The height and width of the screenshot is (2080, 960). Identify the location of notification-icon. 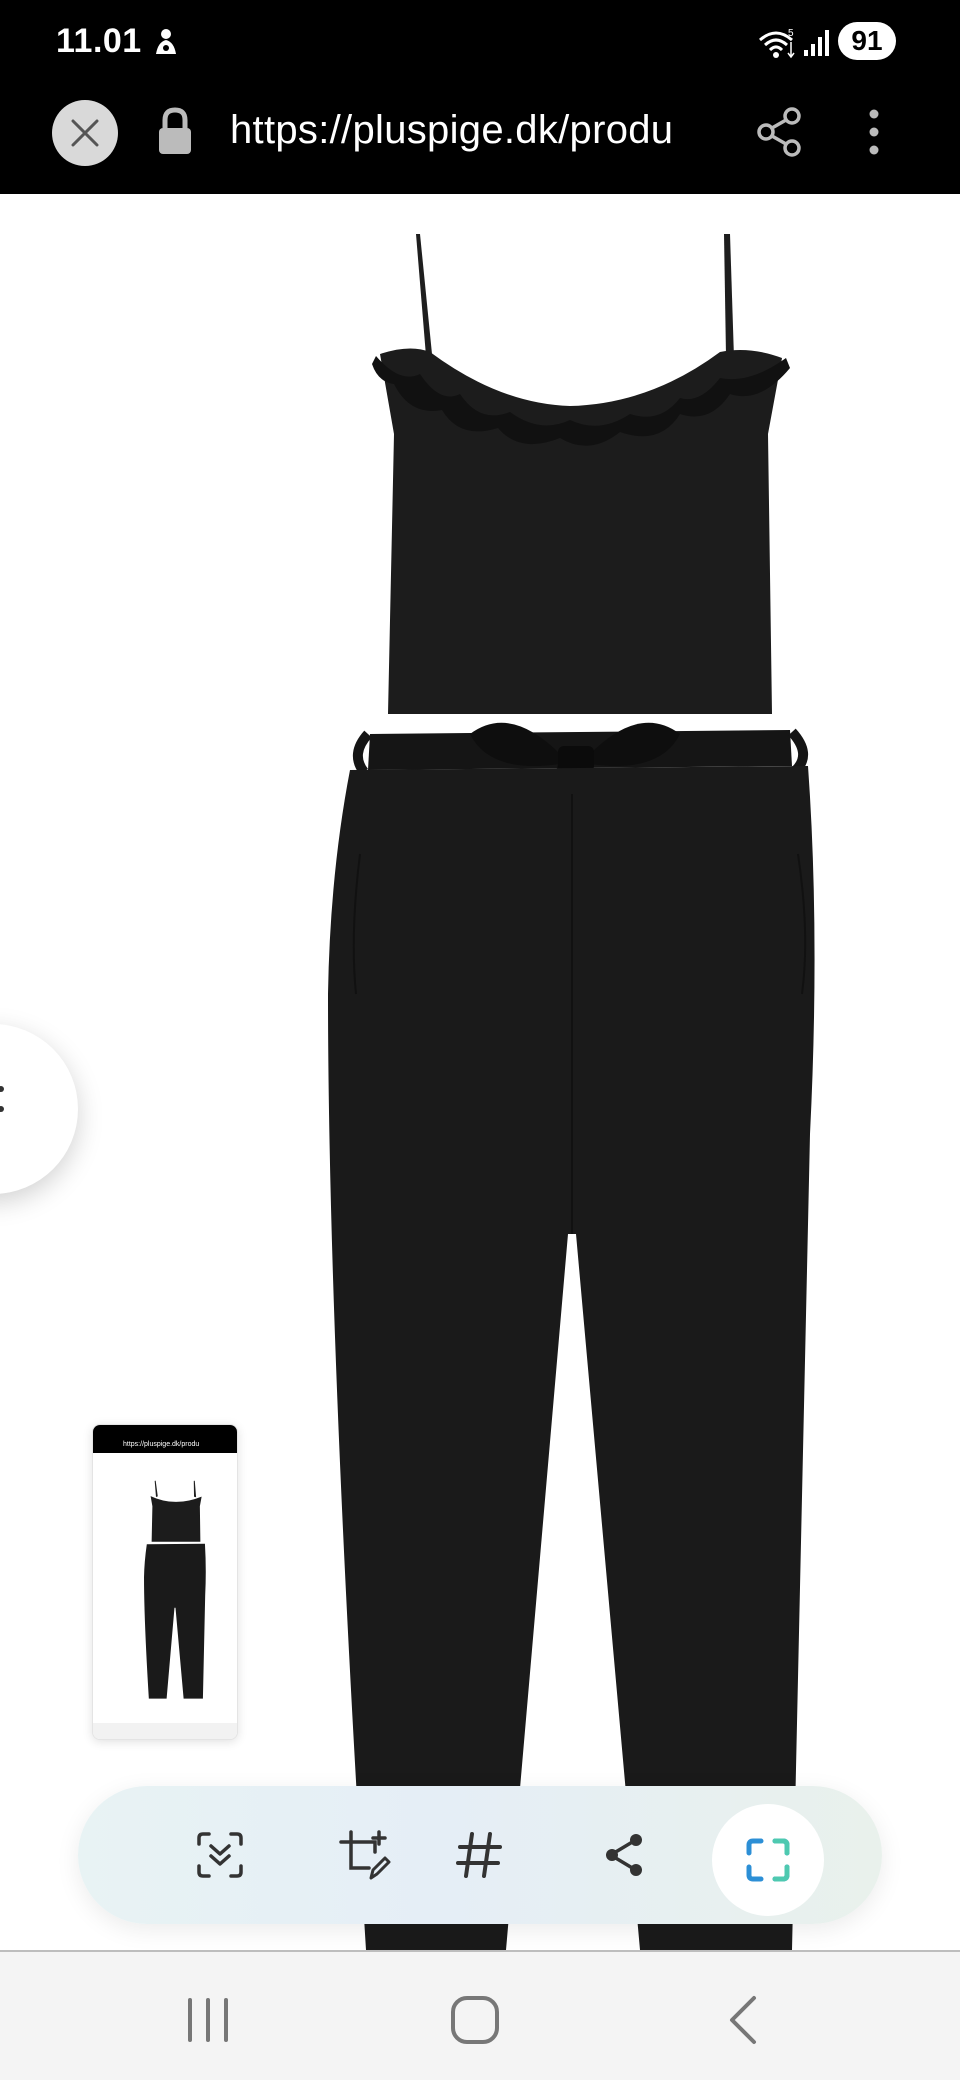
(166, 41).